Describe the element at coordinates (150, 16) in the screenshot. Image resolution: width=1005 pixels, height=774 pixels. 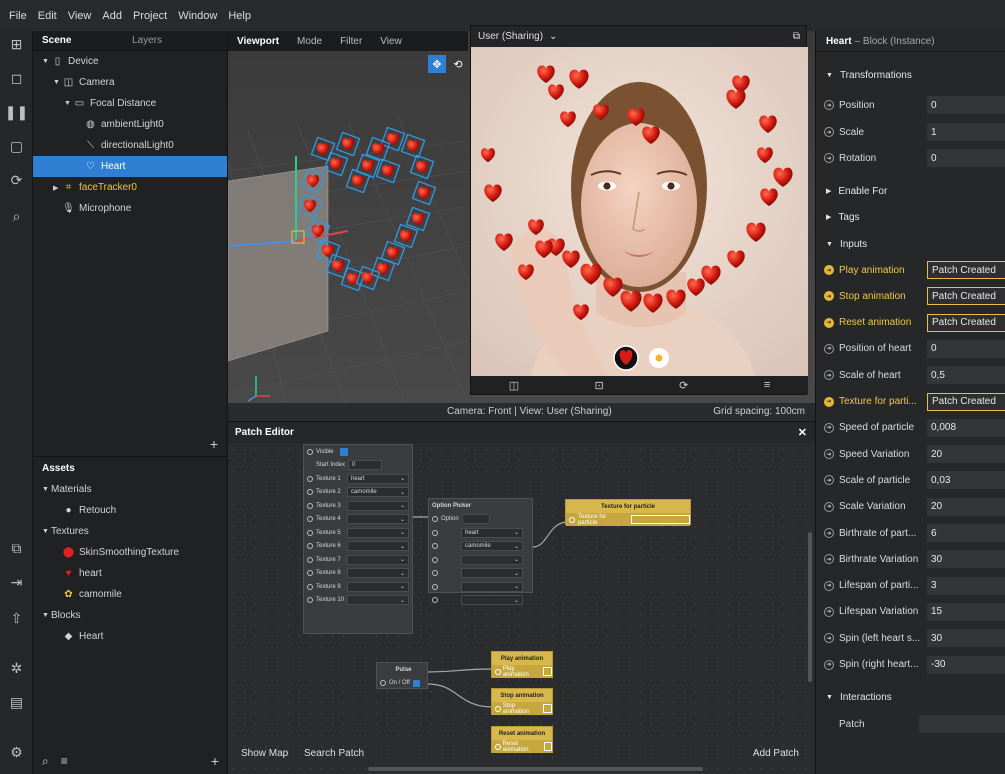
I see `menu-project: Project` at that location.